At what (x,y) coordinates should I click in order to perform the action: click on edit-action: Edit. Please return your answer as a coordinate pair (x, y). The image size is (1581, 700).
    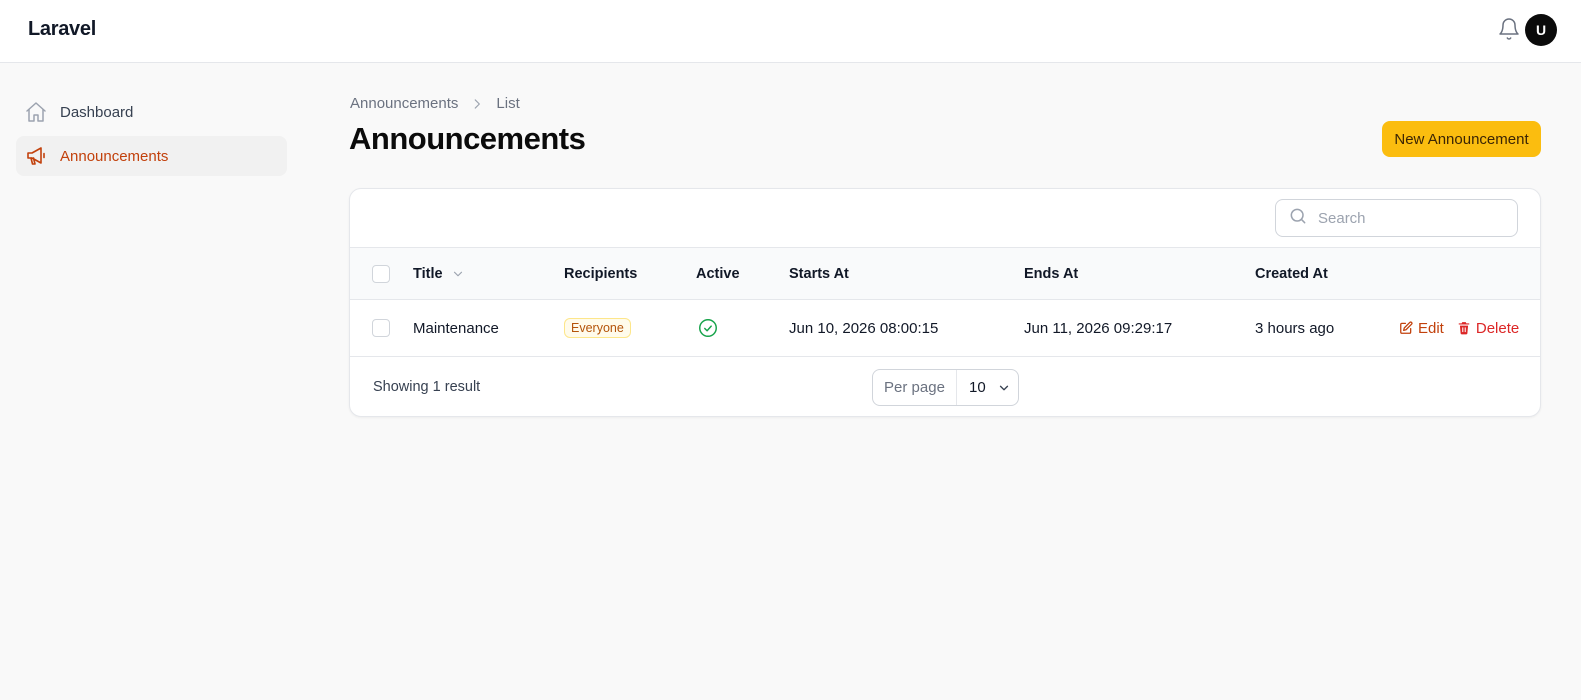
    Looking at the image, I should click on (1421, 328).